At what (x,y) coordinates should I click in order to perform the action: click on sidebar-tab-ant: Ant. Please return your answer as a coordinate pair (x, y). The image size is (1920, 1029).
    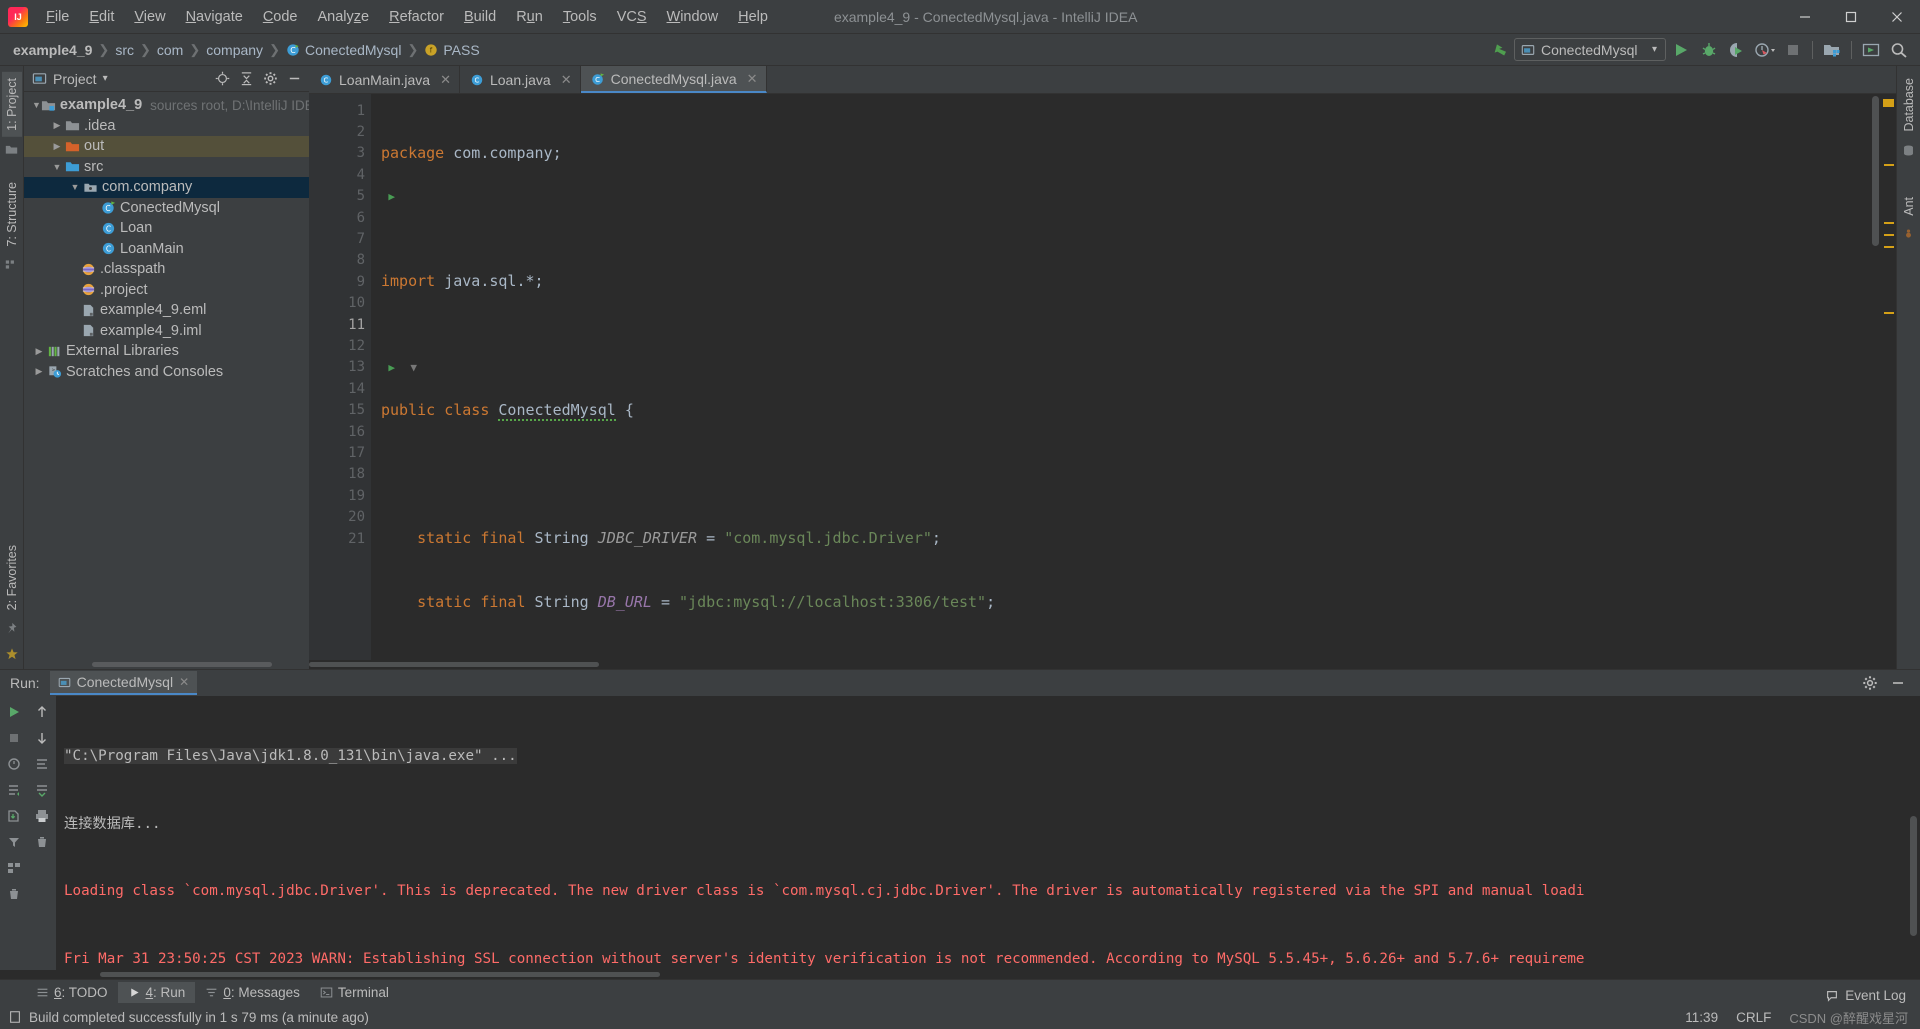
    Looking at the image, I should click on (1909, 206).